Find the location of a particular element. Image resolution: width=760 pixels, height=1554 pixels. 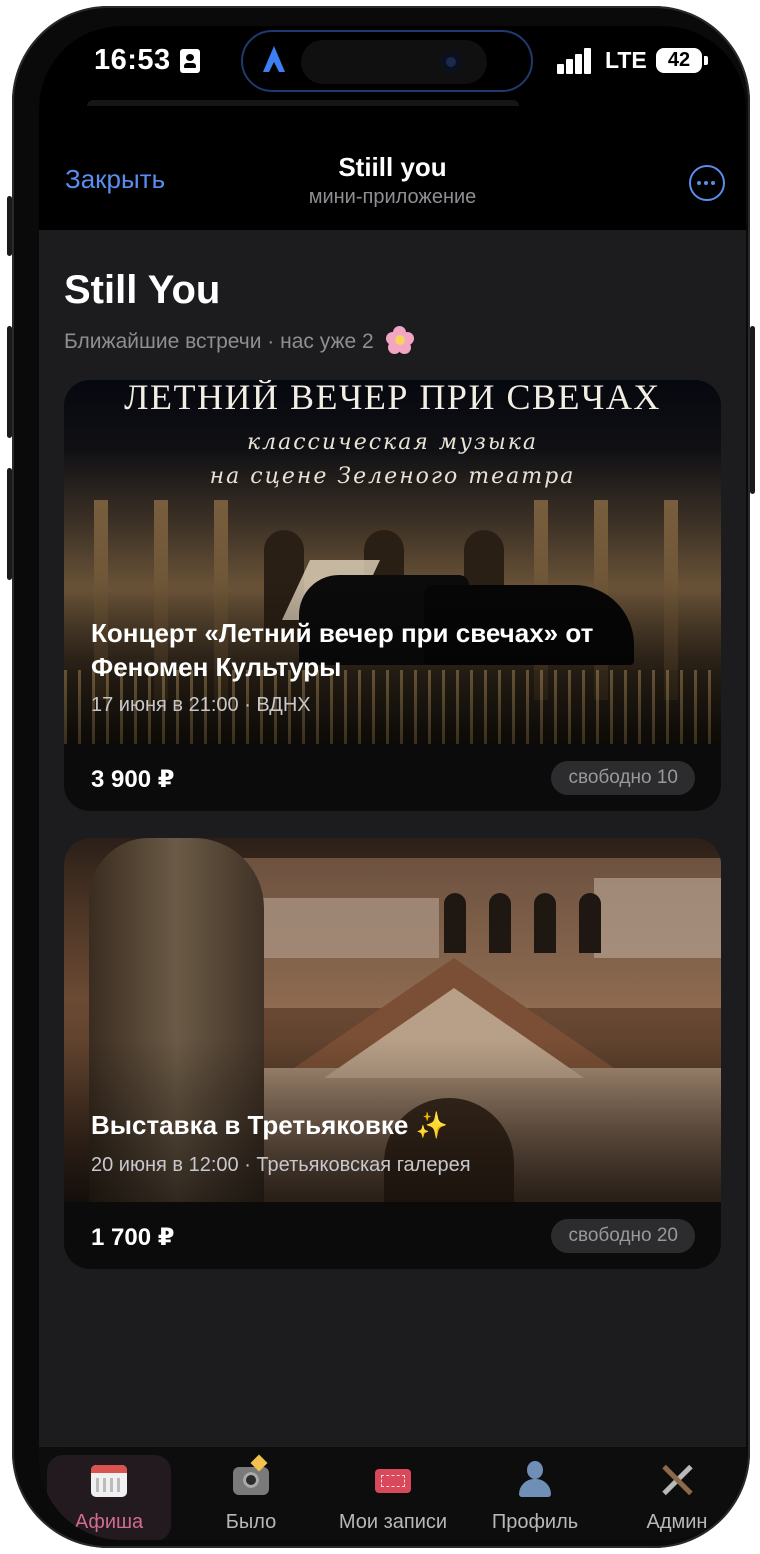

ticket-icon is located at coordinates (393, 1481).